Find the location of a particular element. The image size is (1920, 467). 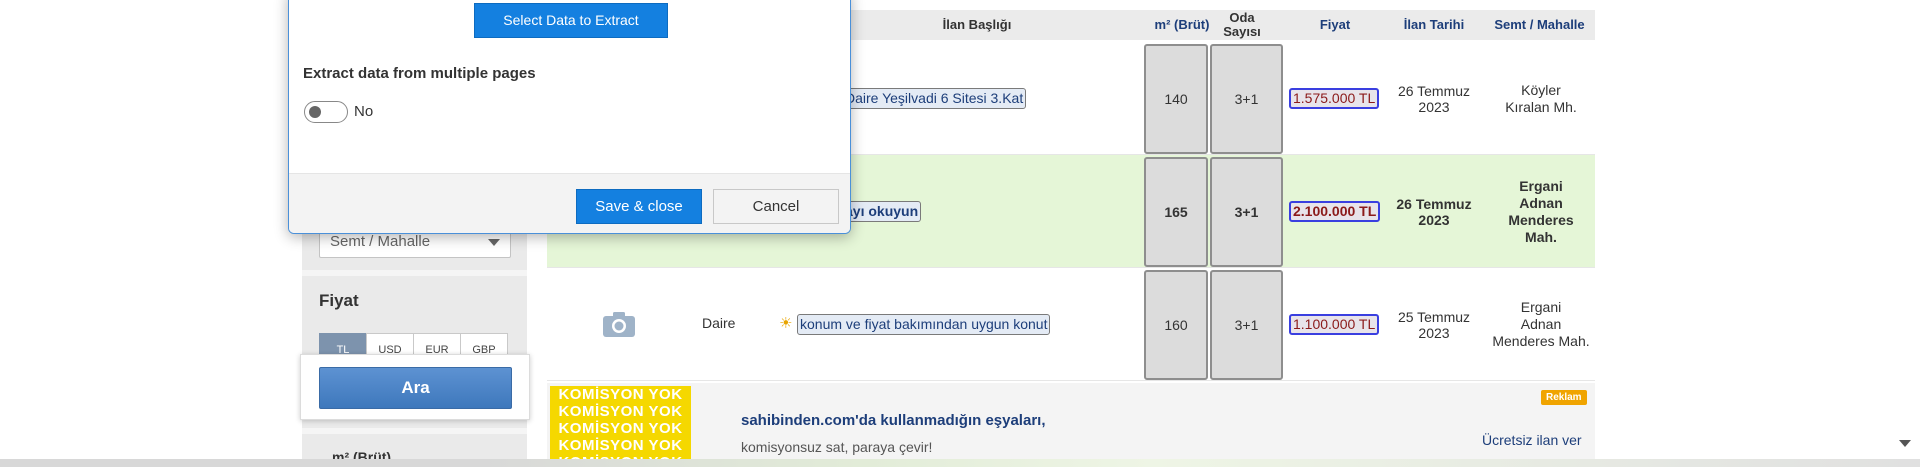

search-button-container: Ara is located at coordinates (415, 387).